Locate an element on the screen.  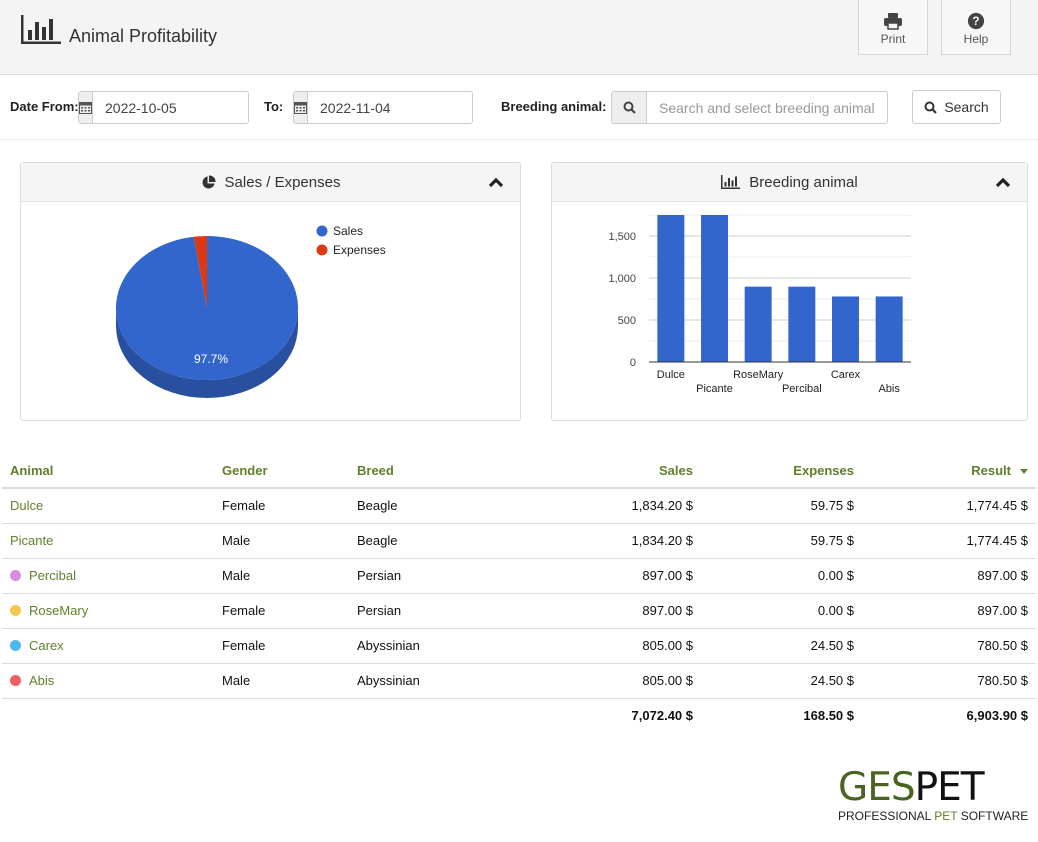
animal-name-link: Dulce is located at coordinates (108, 506).